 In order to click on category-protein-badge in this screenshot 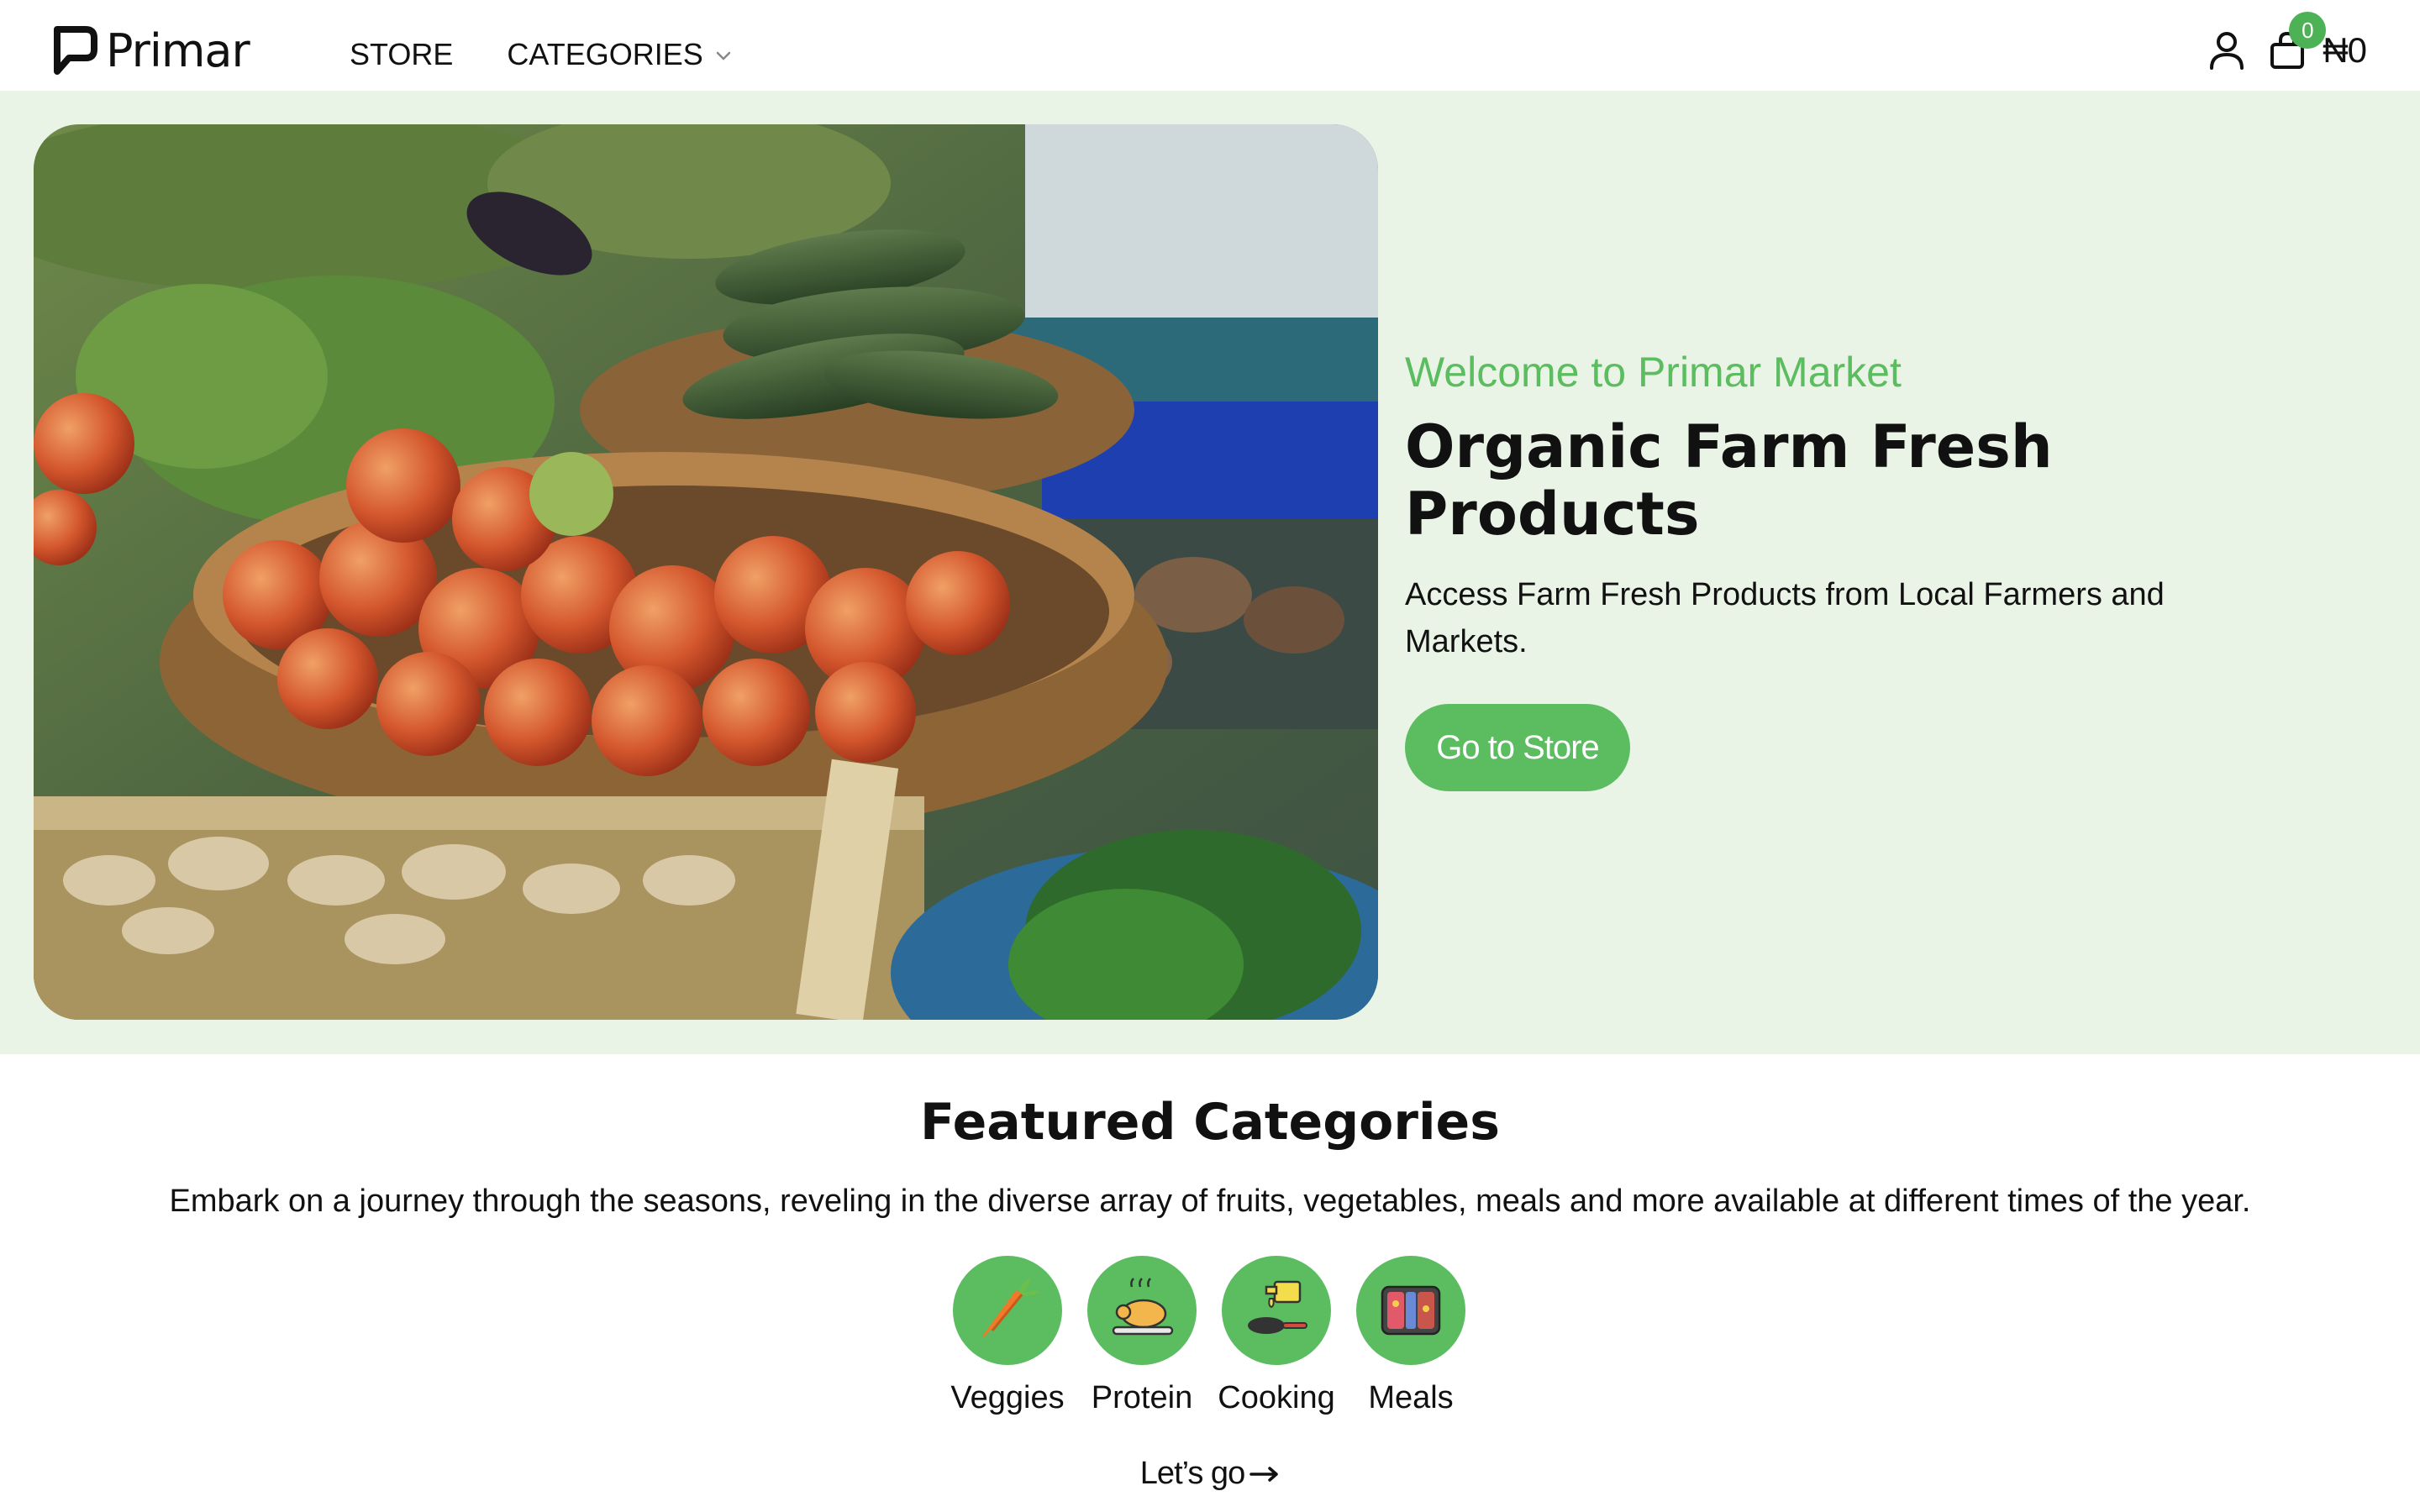, I will do `click(1142, 1310)`.